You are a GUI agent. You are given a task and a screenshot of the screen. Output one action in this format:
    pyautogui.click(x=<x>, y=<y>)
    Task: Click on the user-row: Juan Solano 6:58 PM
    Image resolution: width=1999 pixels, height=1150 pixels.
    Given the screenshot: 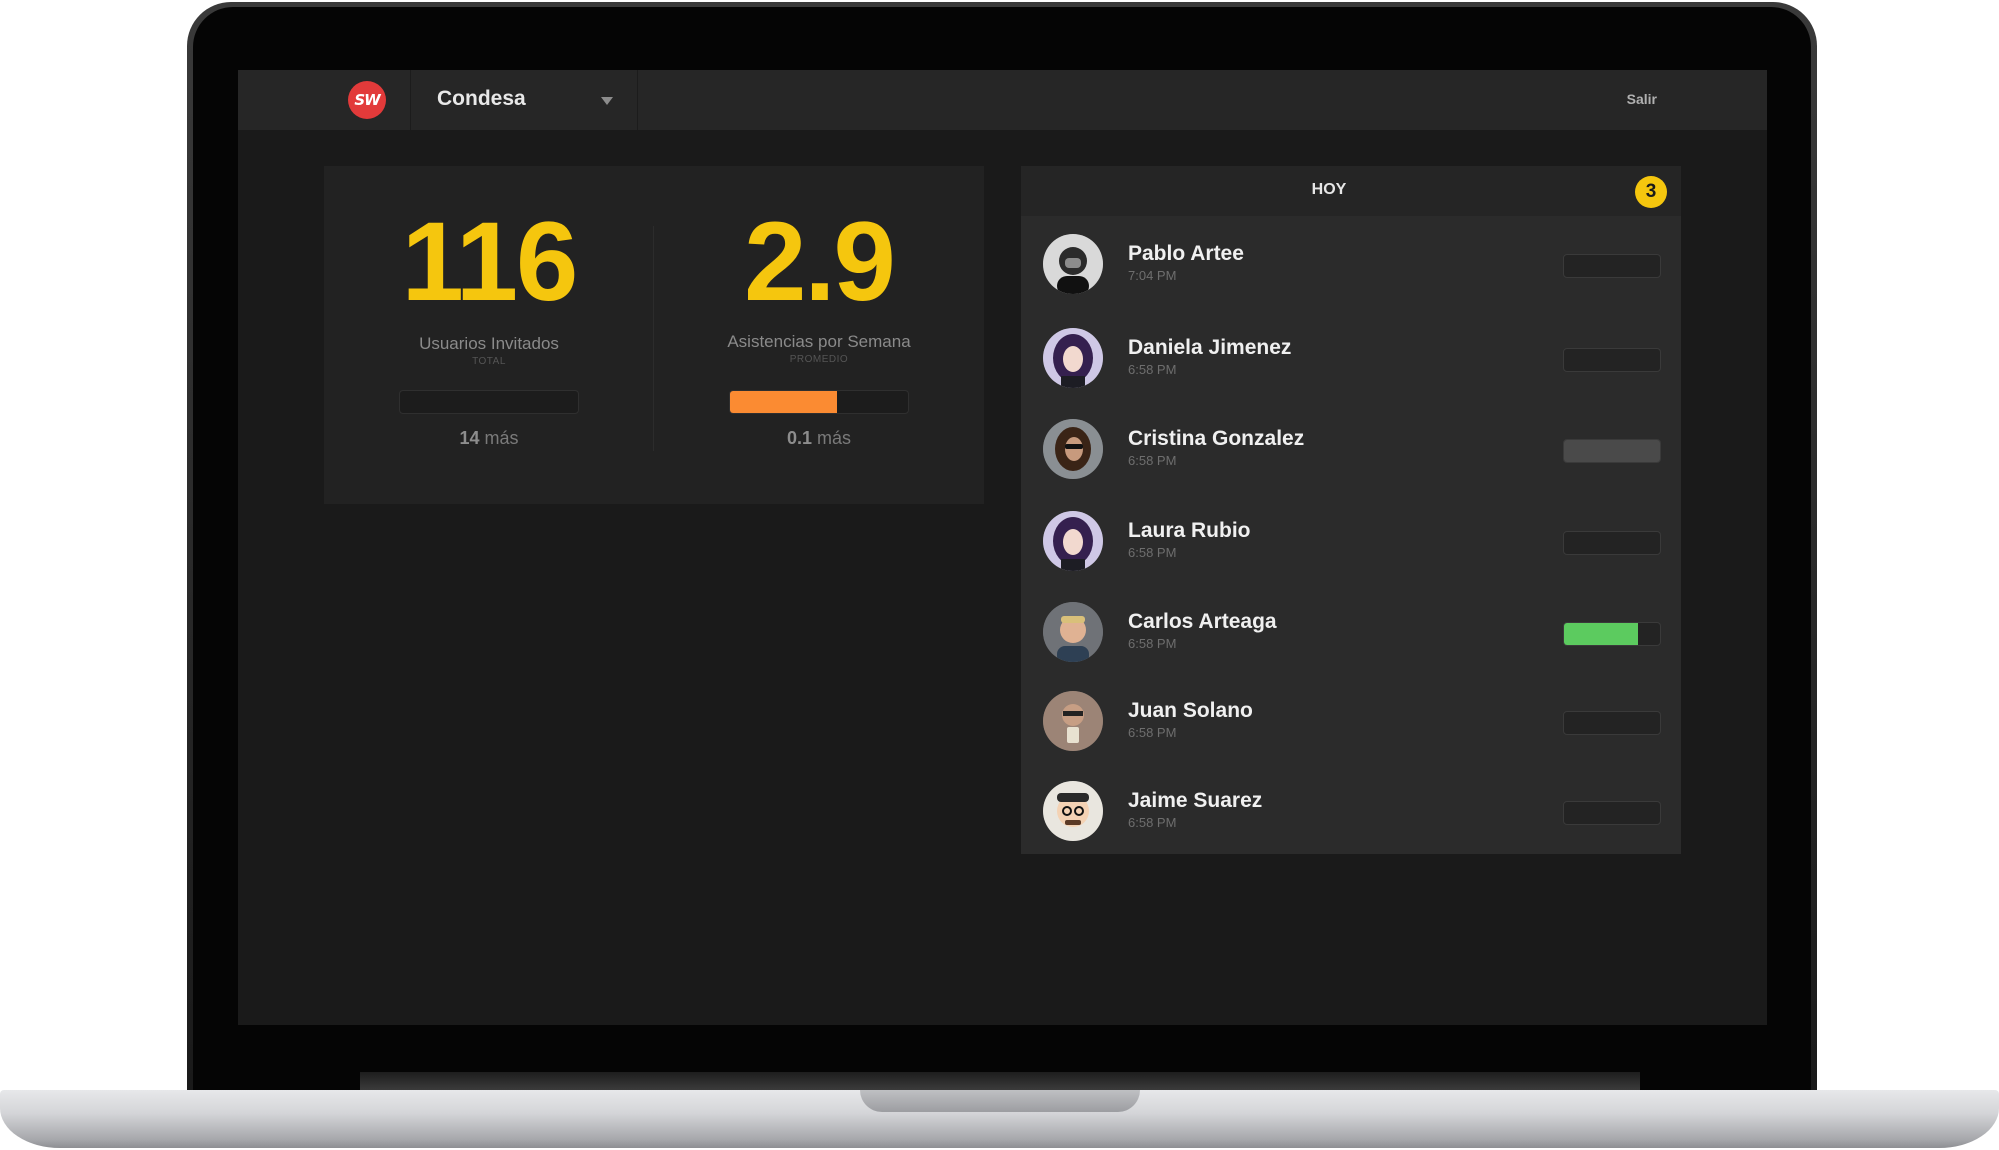 What is the action you would take?
    pyautogui.click(x=1351, y=720)
    